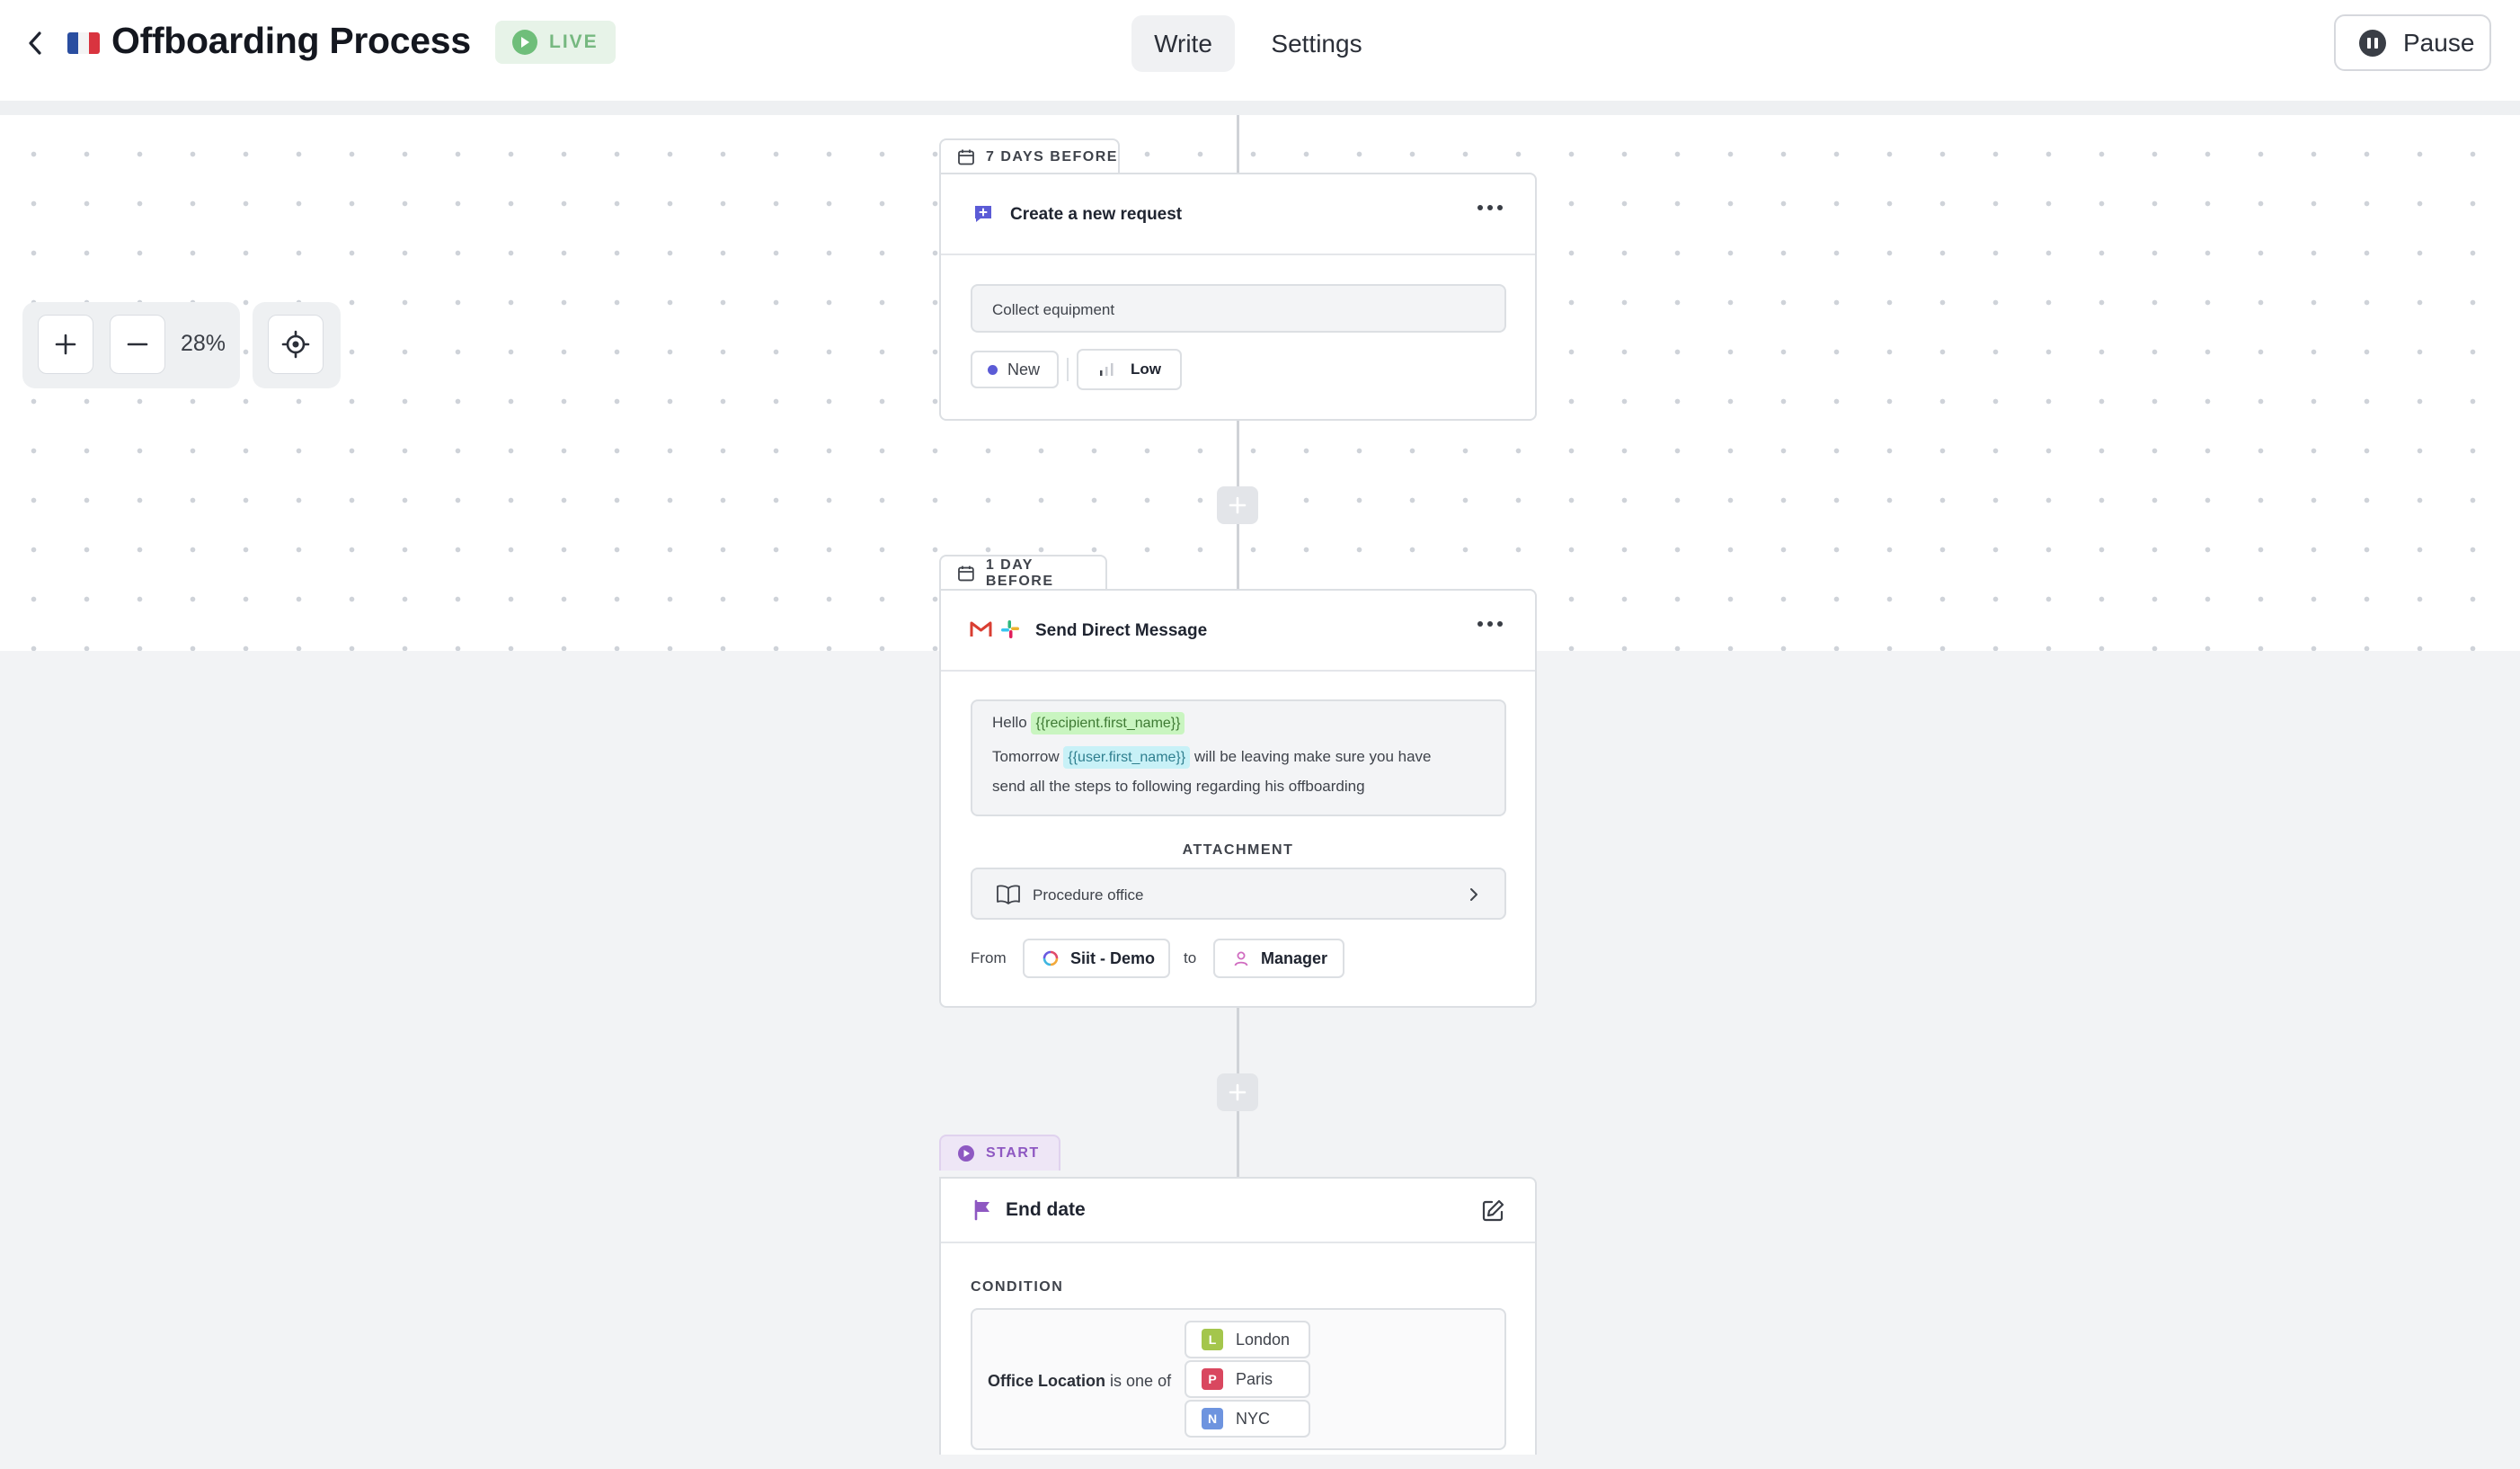 The width and height of the screenshot is (2520, 1469). I want to click on condition-operator: is one of, so click(1141, 1381).